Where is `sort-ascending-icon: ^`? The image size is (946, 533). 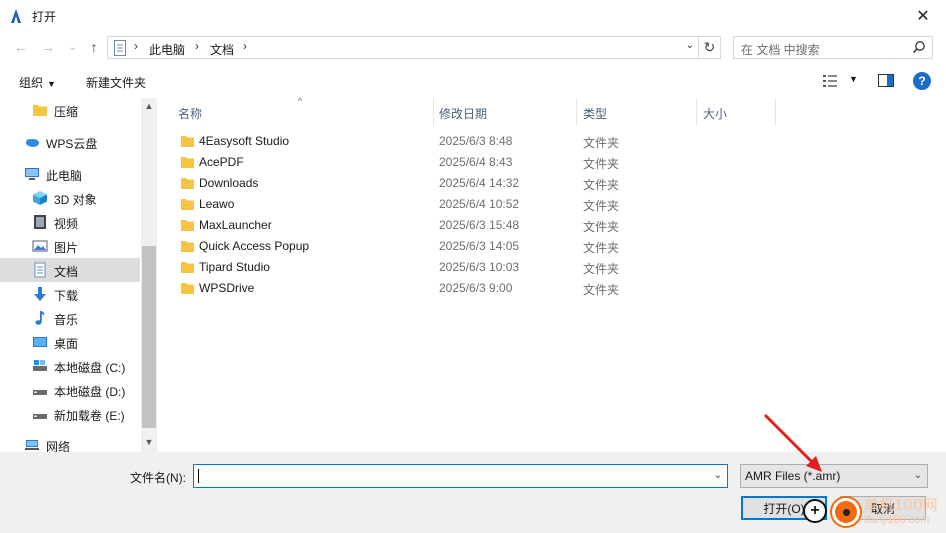 sort-ascending-icon: ^ is located at coordinates (300, 101).